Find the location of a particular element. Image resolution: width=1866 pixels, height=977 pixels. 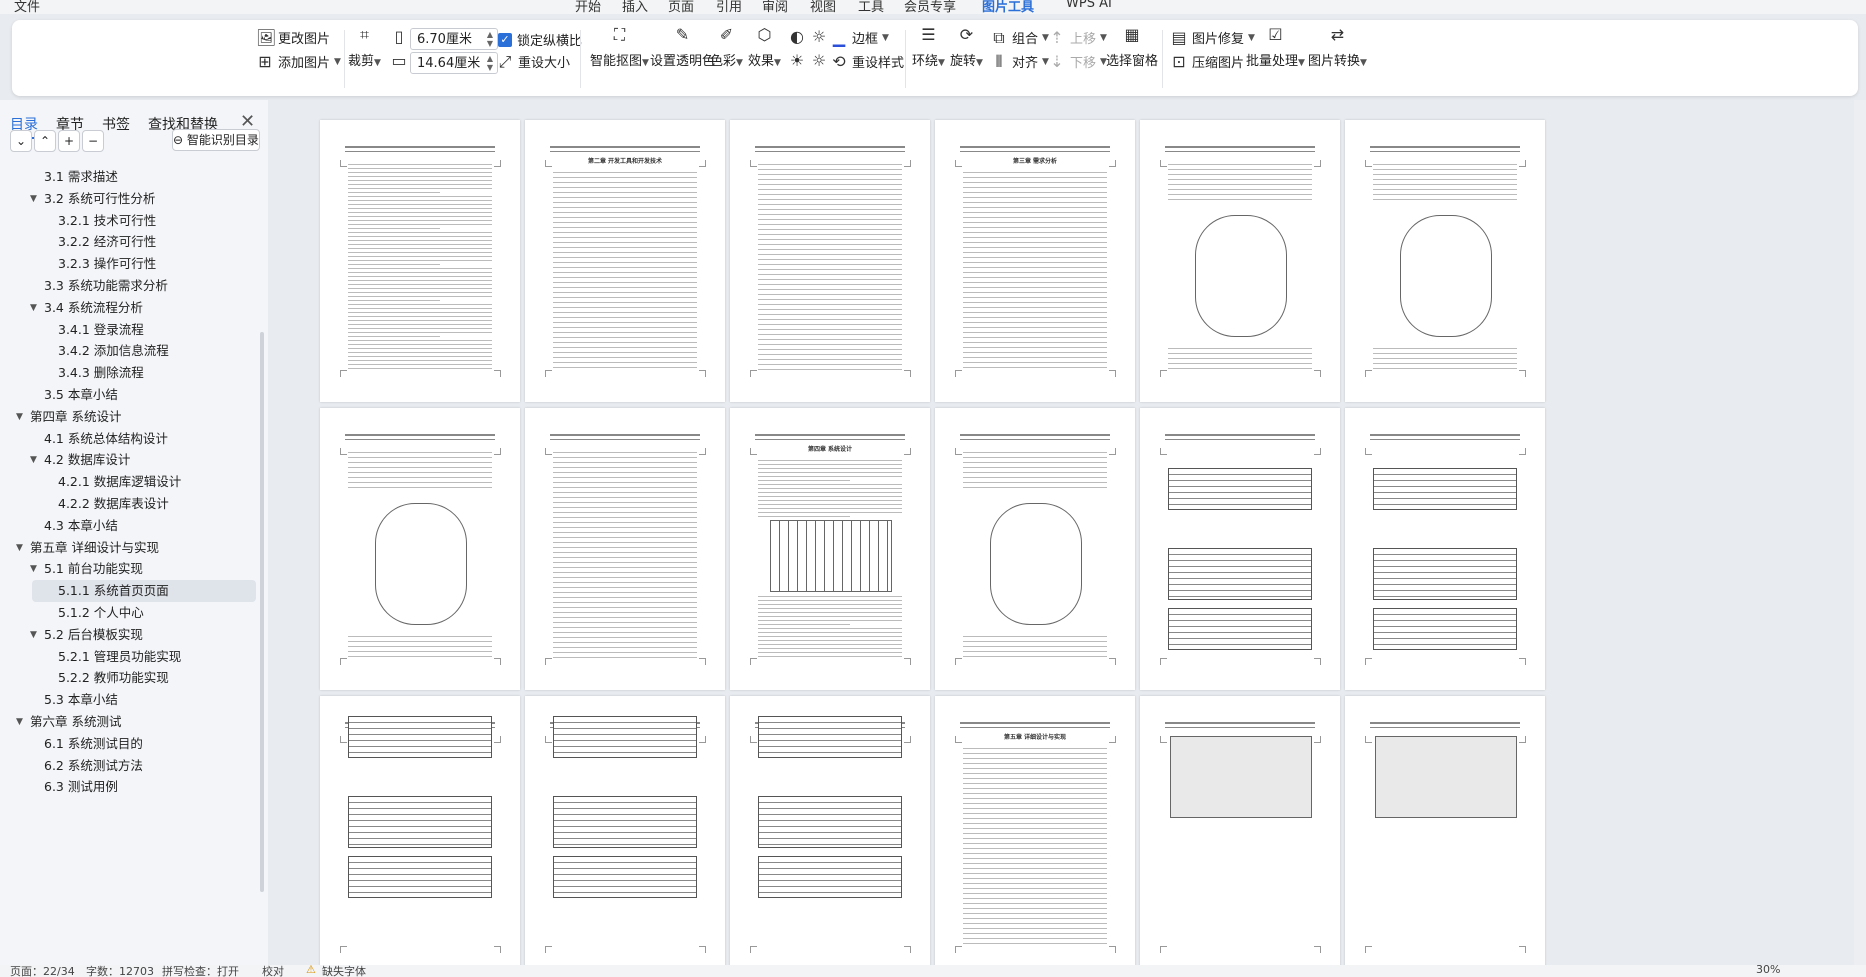

menu-review: 审阅 is located at coordinates (775, 7).